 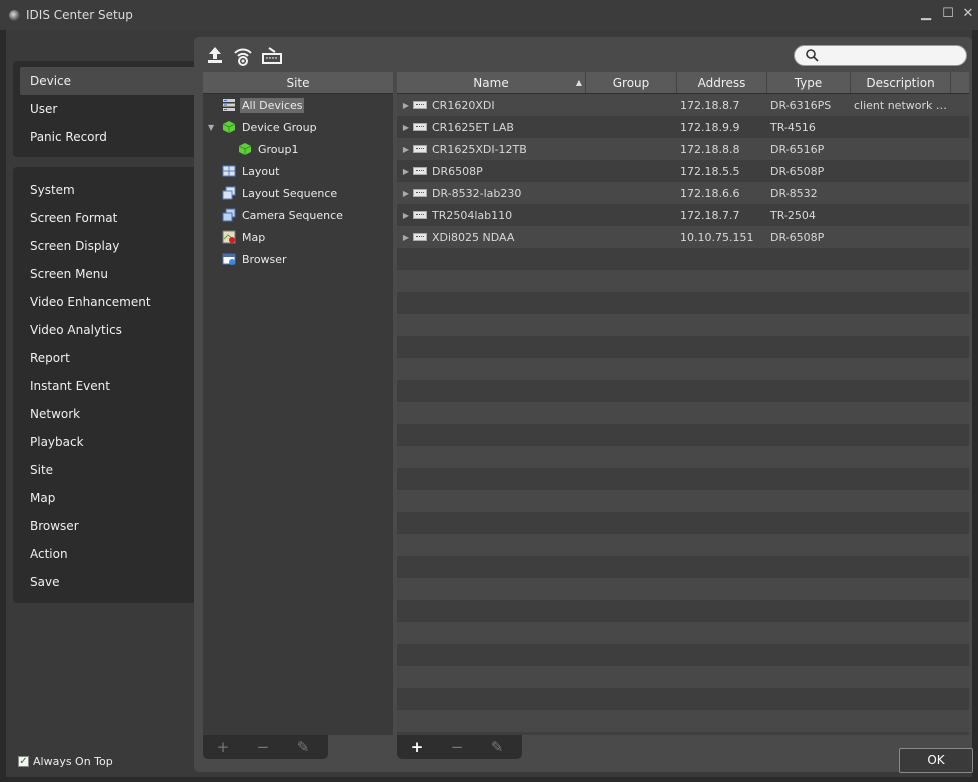 What do you see at coordinates (105, 218) in the screenshot?
I see `menu-item-screen-format: Screen Format` at bounding box center [105, 218].